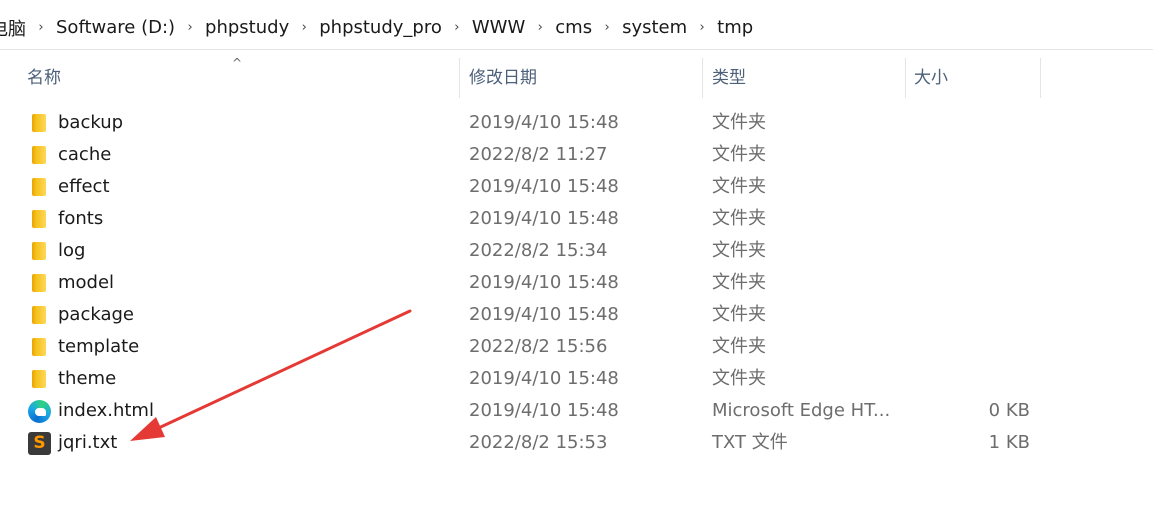  What do you see at coordinates (271, 375) in the screenshot?
I see `red-arrow-annotation` at bounding box center [271, 375].